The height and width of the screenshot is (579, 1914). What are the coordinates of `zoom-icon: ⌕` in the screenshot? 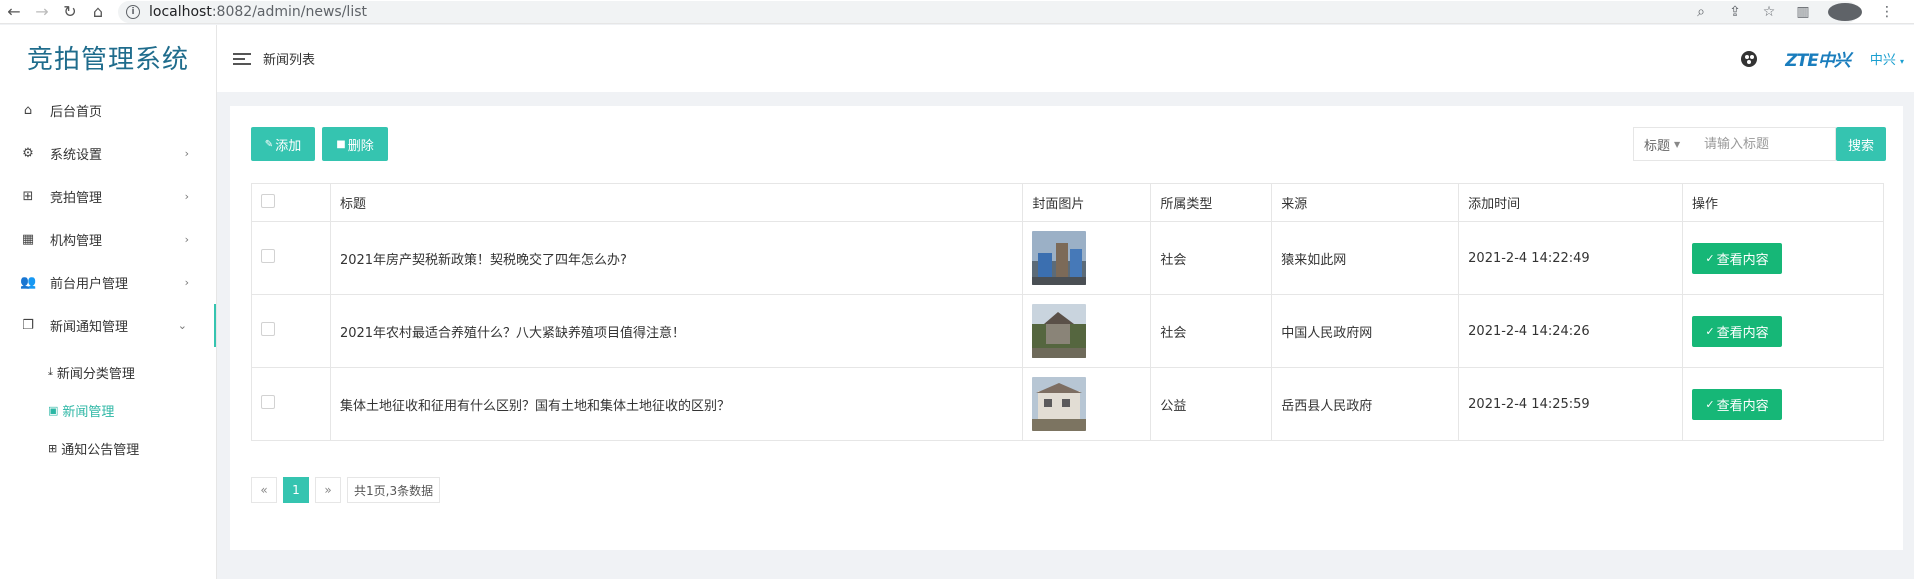 It's located at (1701, 12).